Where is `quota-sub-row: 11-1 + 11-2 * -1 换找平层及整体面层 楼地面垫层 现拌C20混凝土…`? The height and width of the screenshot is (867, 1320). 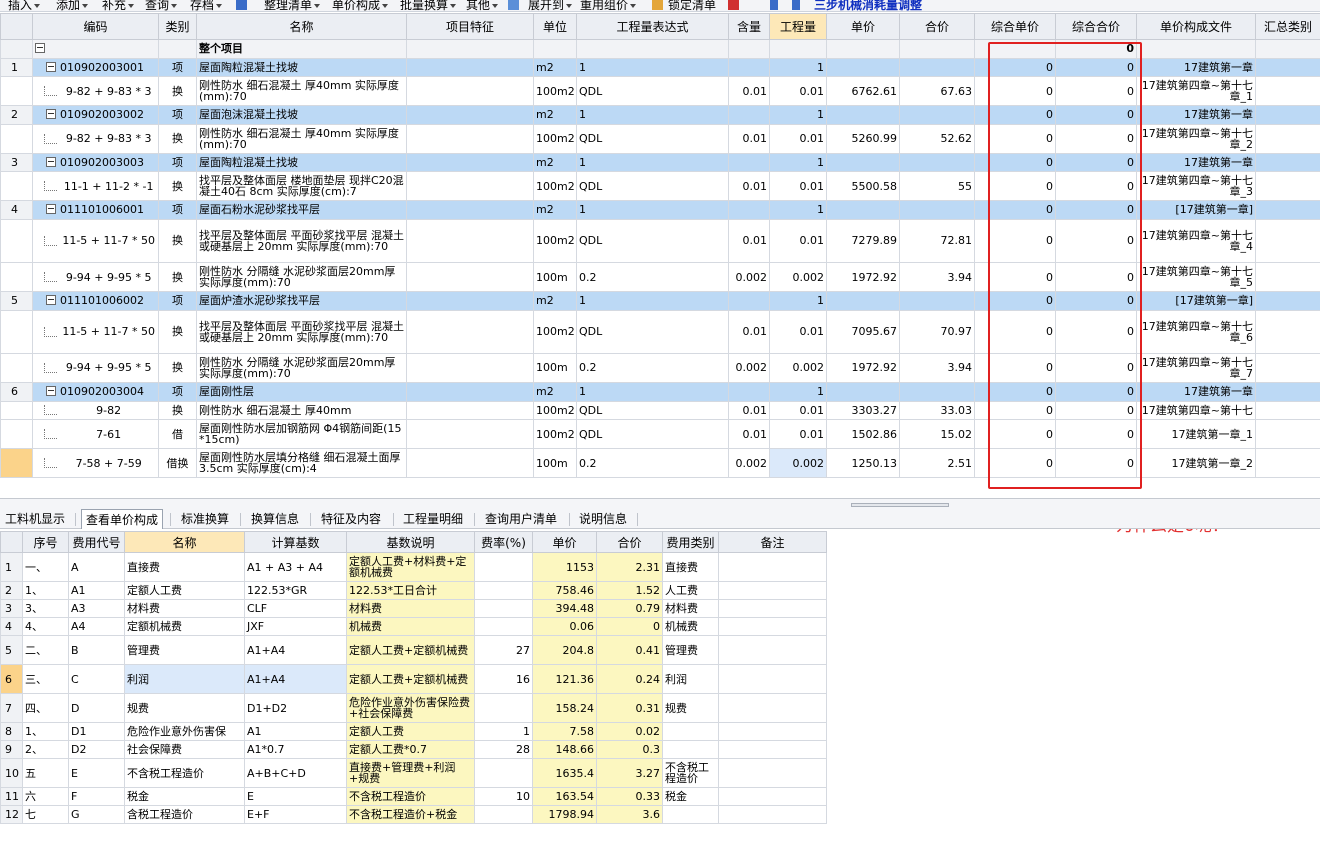
quota-sub-row: 11-1 + 11-2 * -1 换找平层及整体面层 楼地面垫层 现拌C20混凝土… is located at coordinates (660, 186).